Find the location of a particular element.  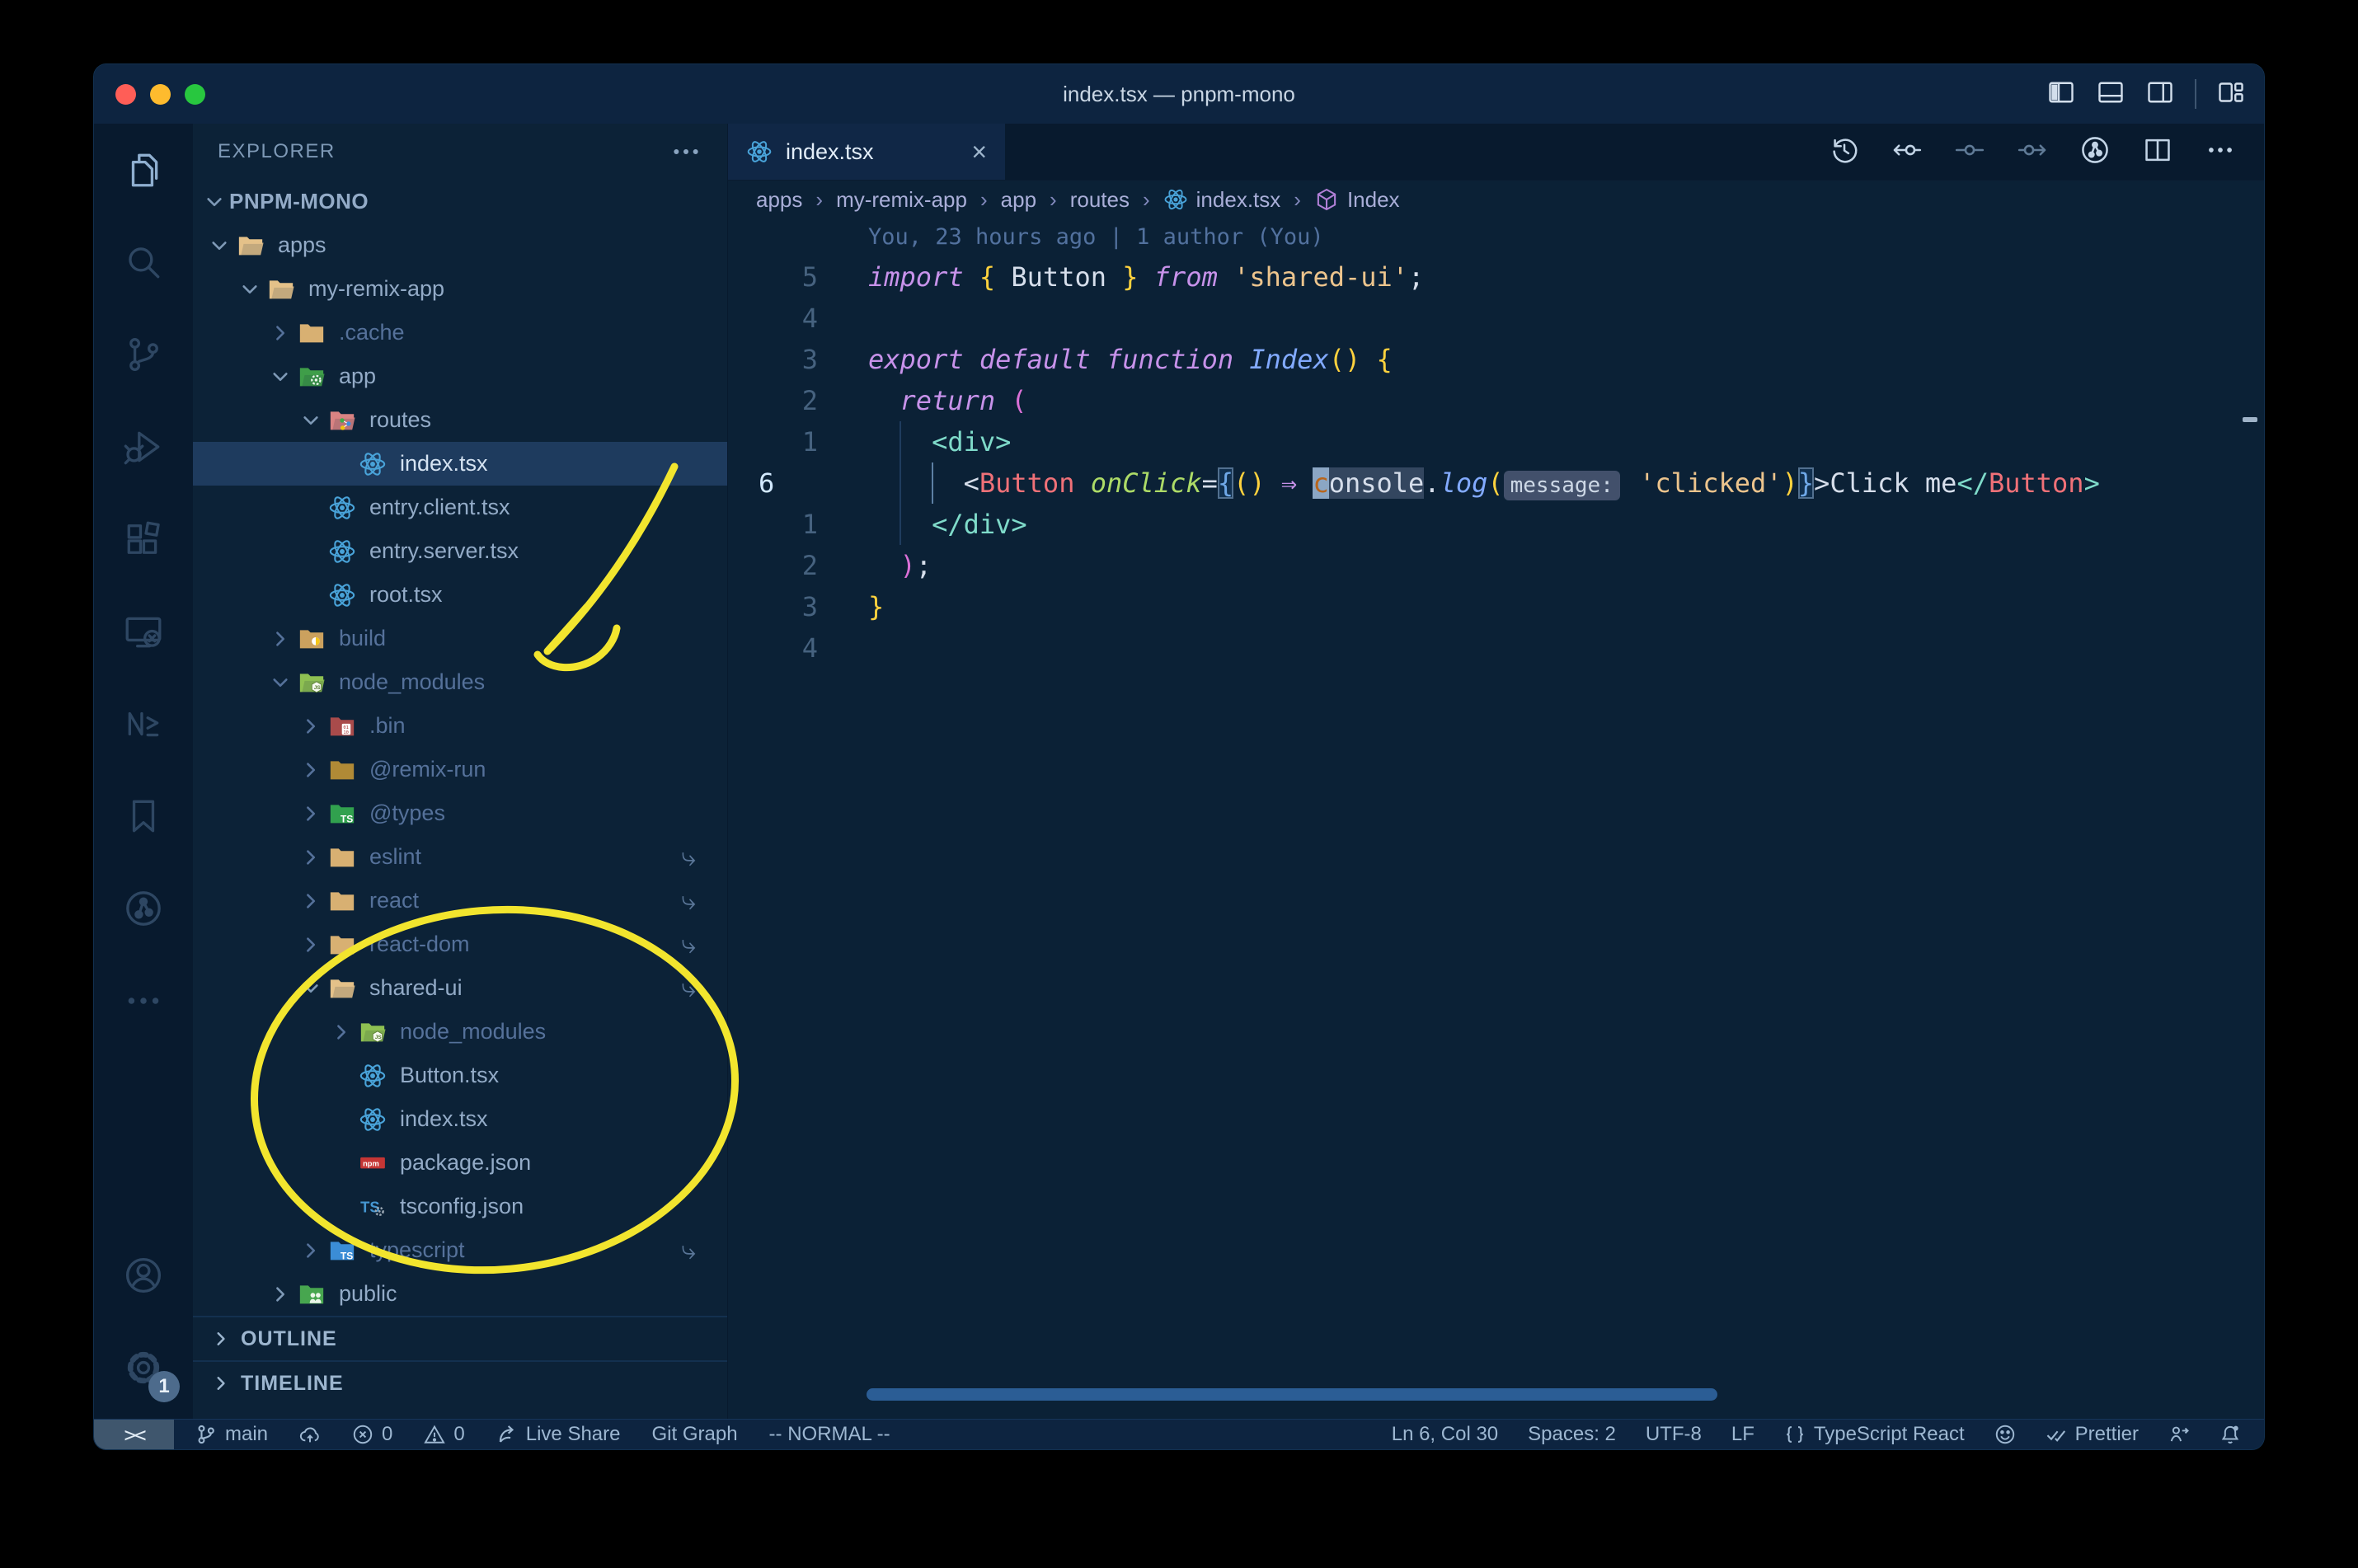

tree-item-label: package.json is located at coordinates (466, 1162).